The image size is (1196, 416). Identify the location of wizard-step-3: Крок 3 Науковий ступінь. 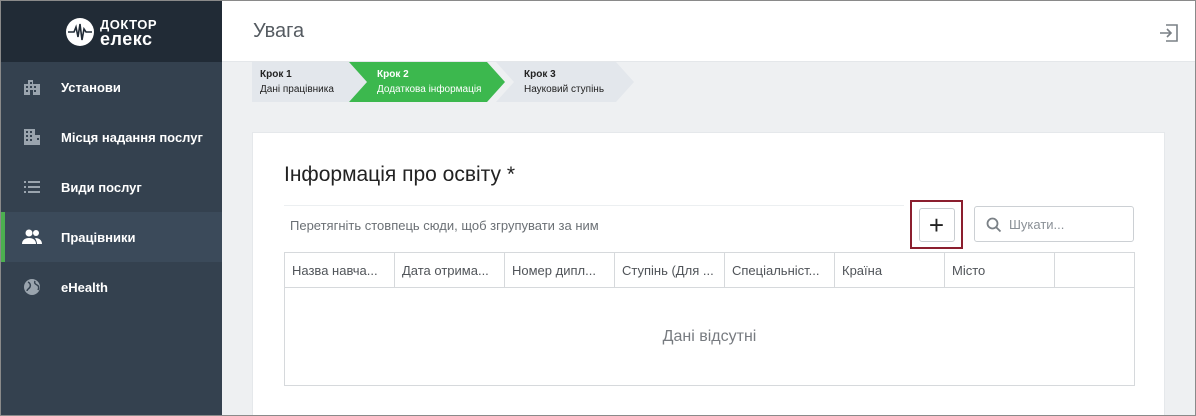
(566, 82).